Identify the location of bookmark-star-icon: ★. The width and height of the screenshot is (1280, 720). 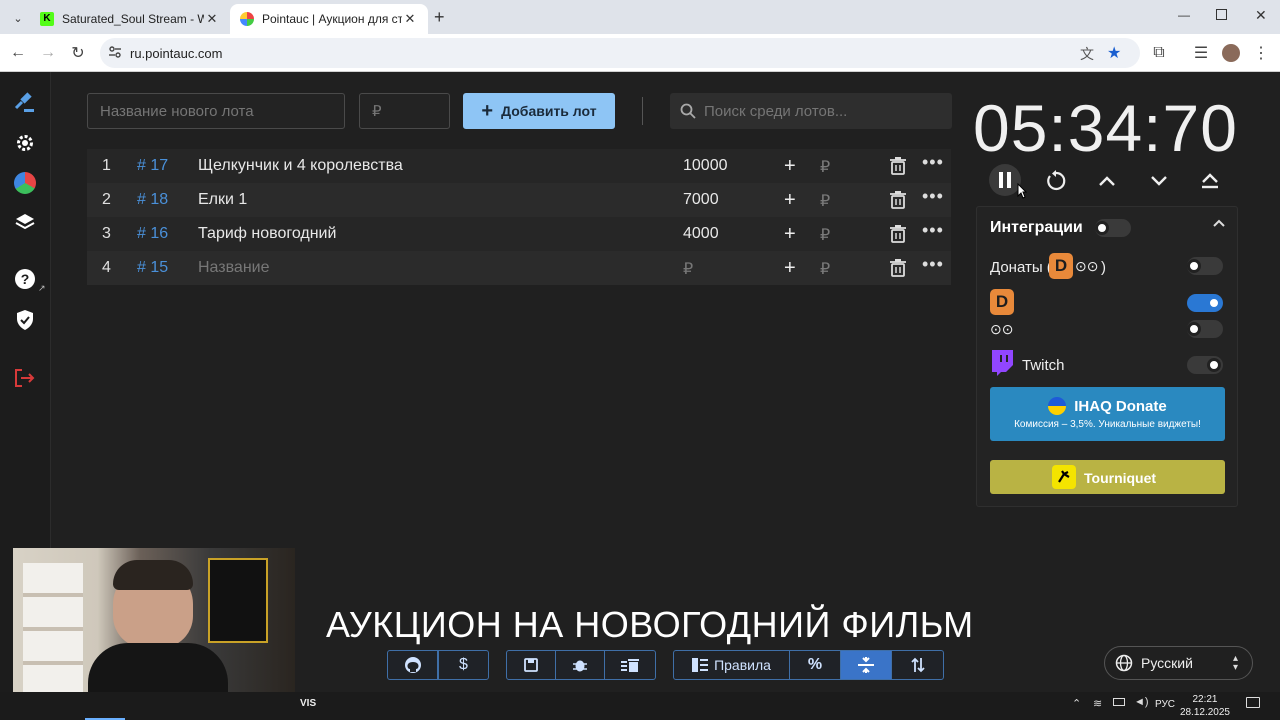
(1114, 53).